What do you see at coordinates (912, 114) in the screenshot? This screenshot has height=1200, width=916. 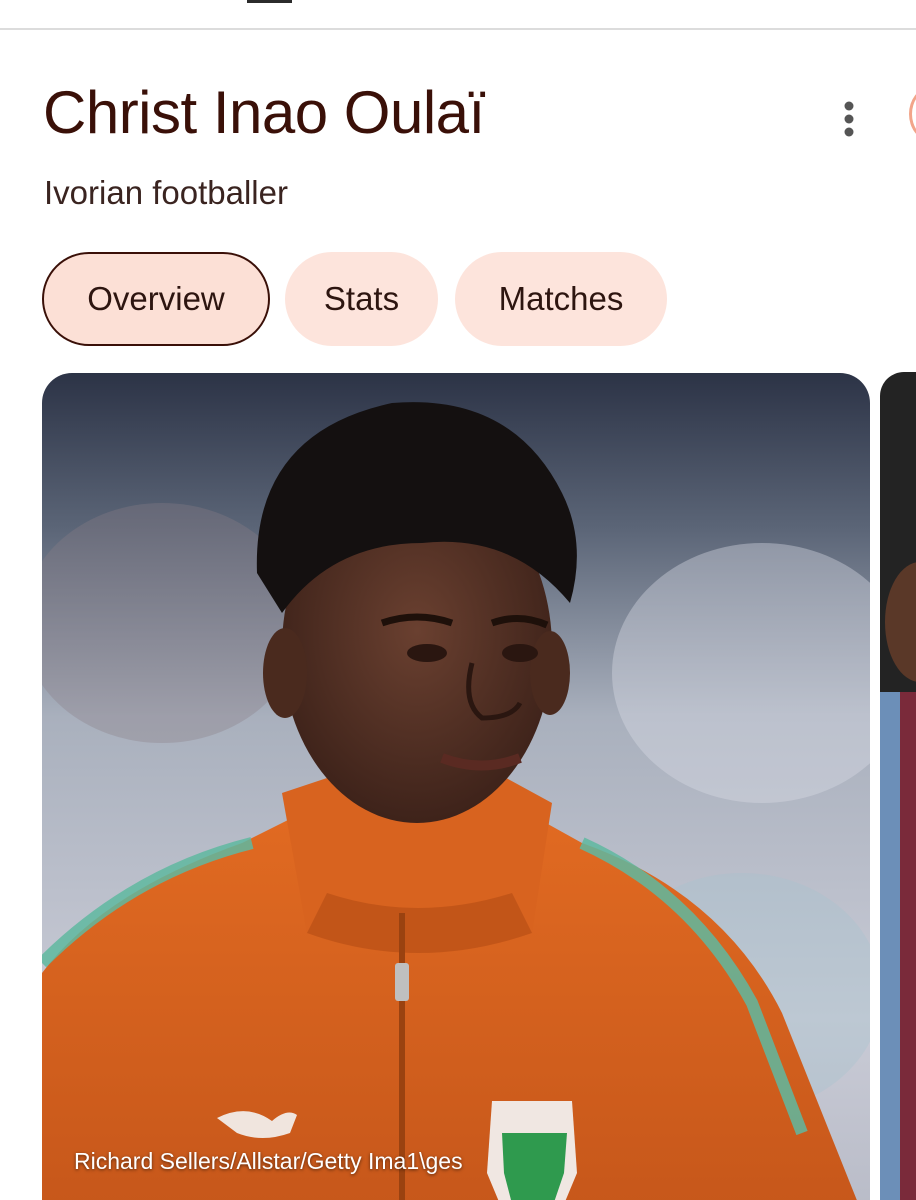 I see `account-avatar` at bounding box center [912, 114].